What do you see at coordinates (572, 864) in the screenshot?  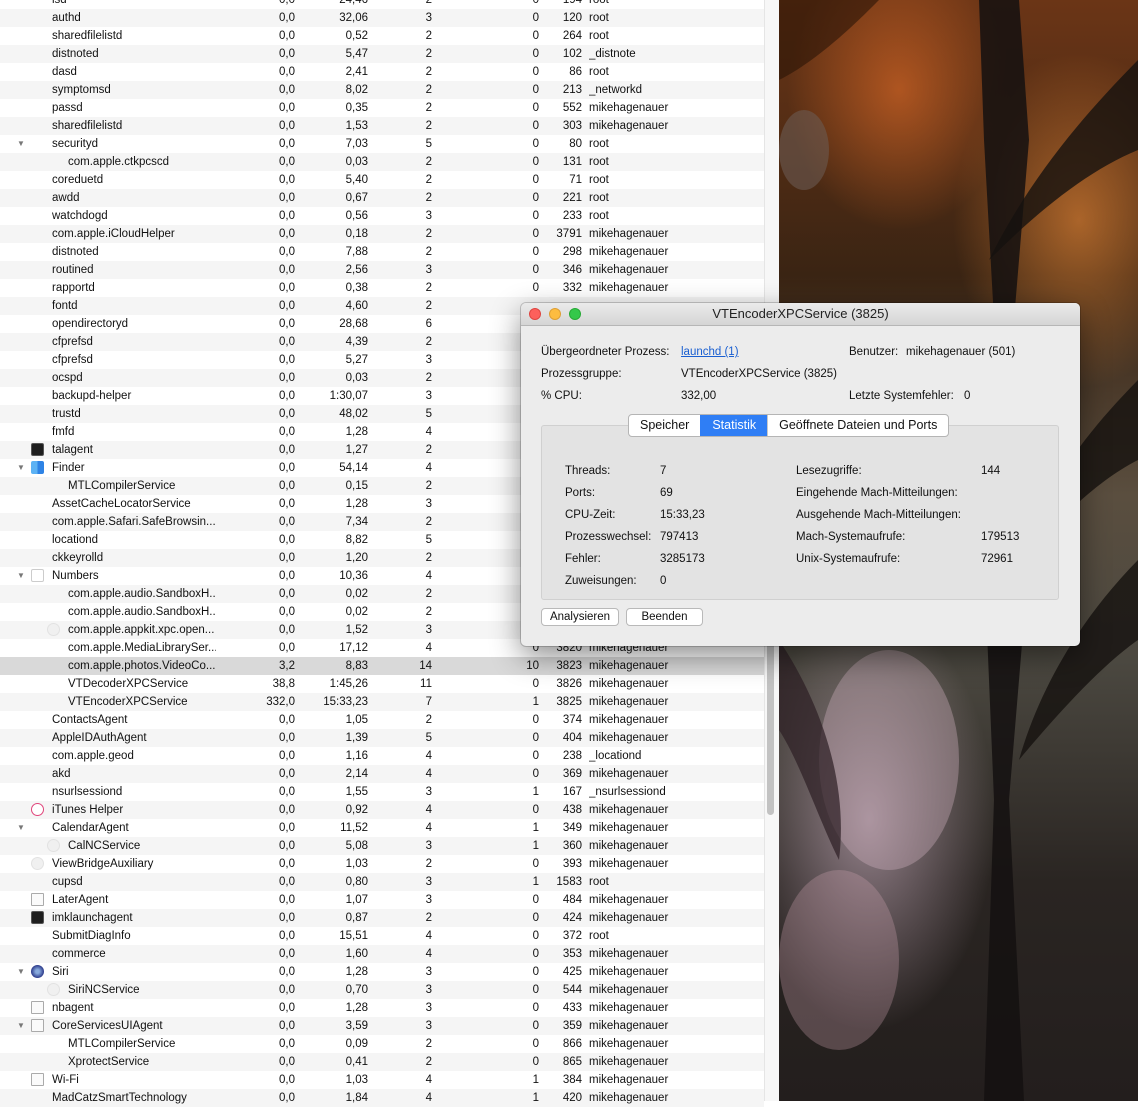 I see `pid: 393` at bounding box center [572, 864].